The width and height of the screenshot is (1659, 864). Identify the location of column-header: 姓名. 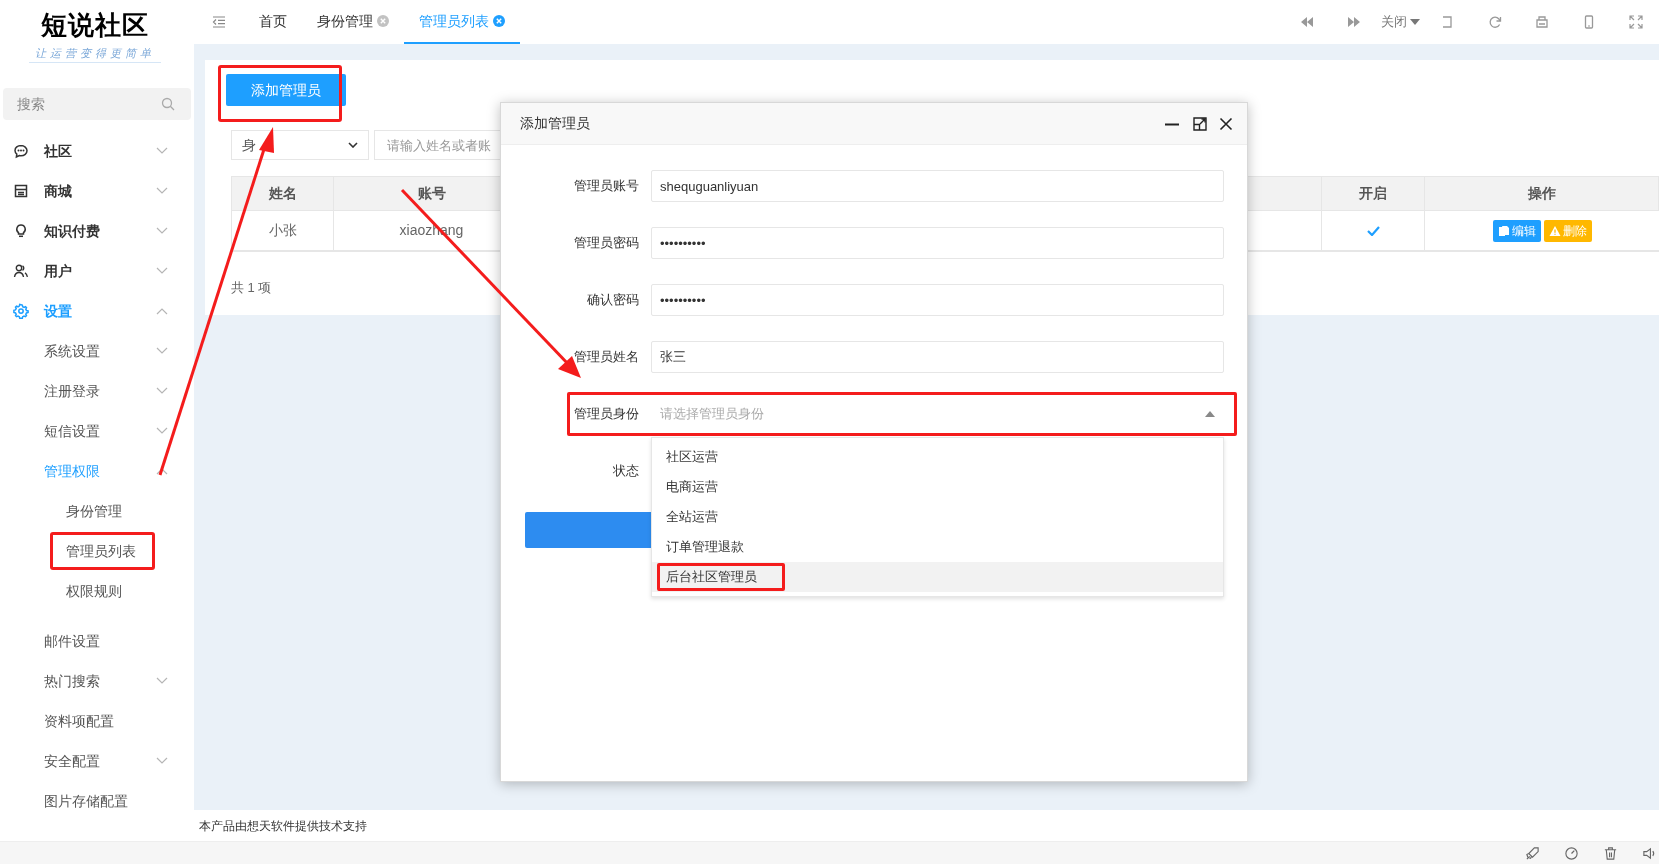
(283, 193).